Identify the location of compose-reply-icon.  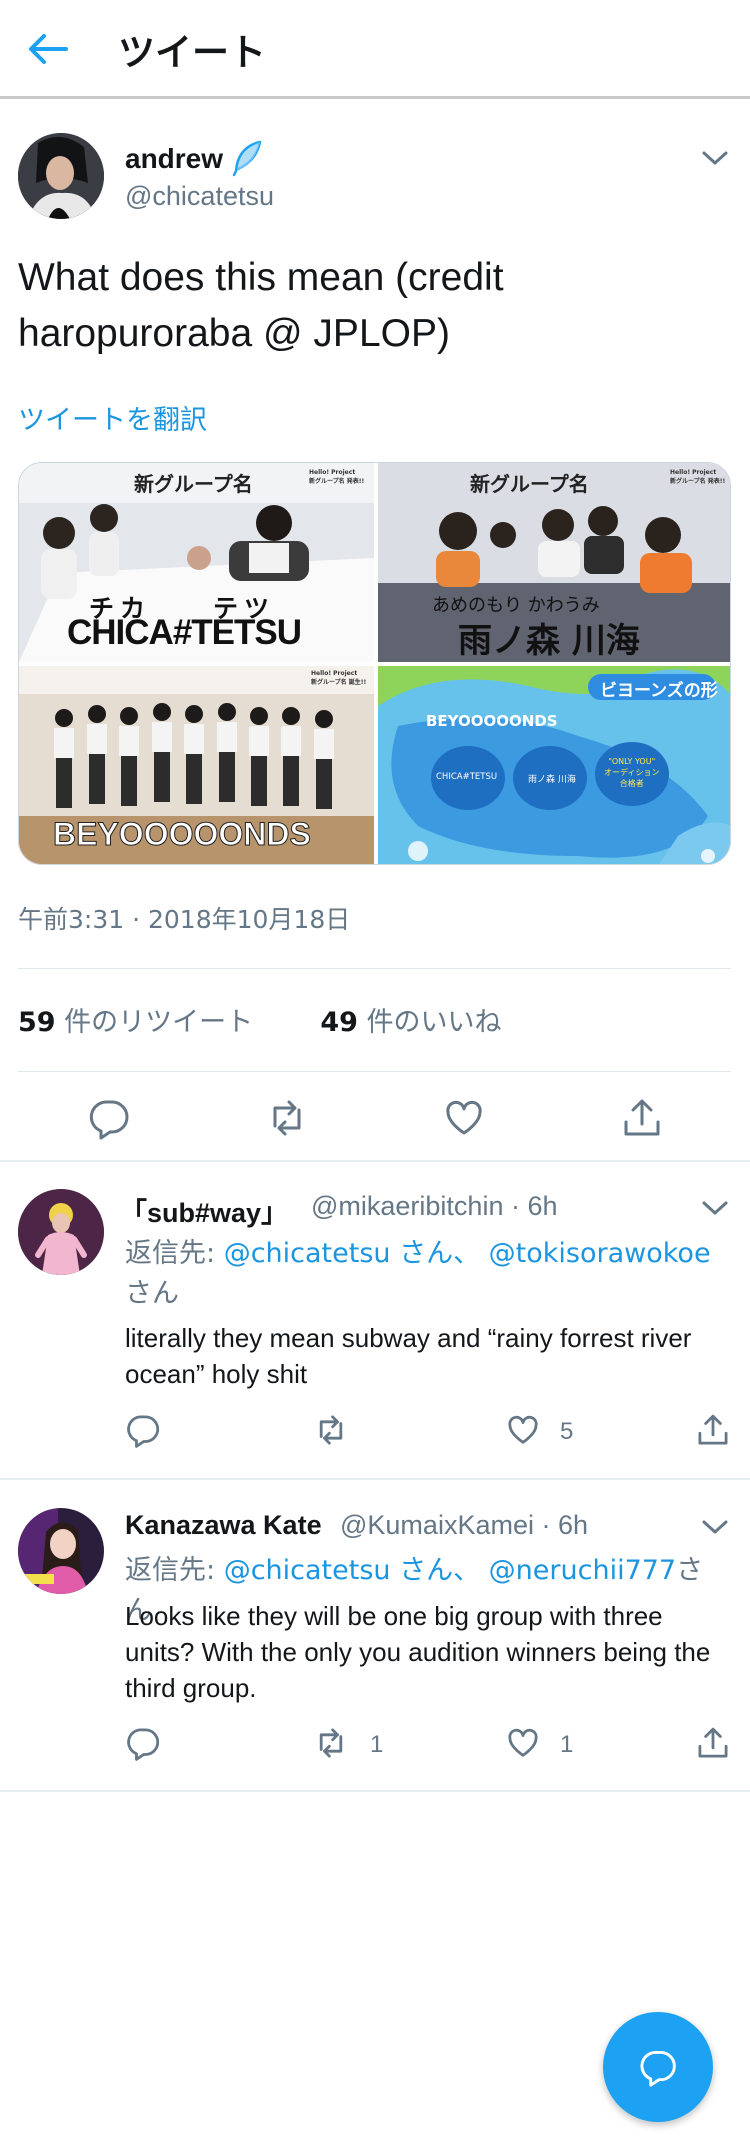
(658, 2067).